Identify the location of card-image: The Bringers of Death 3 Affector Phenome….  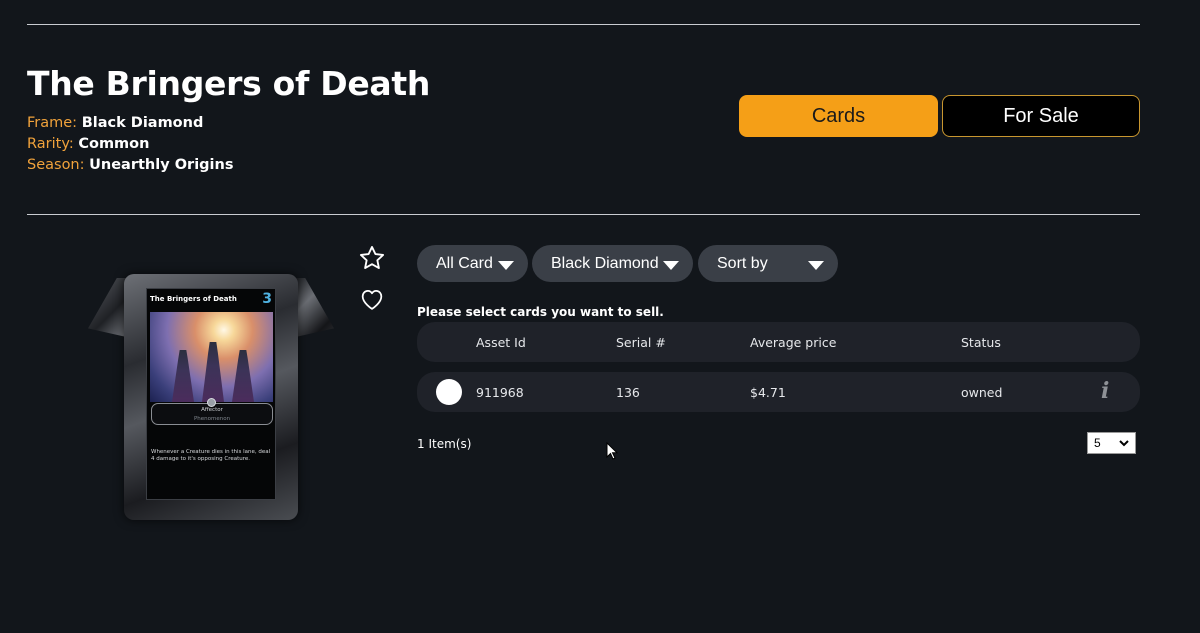
(211, 396).